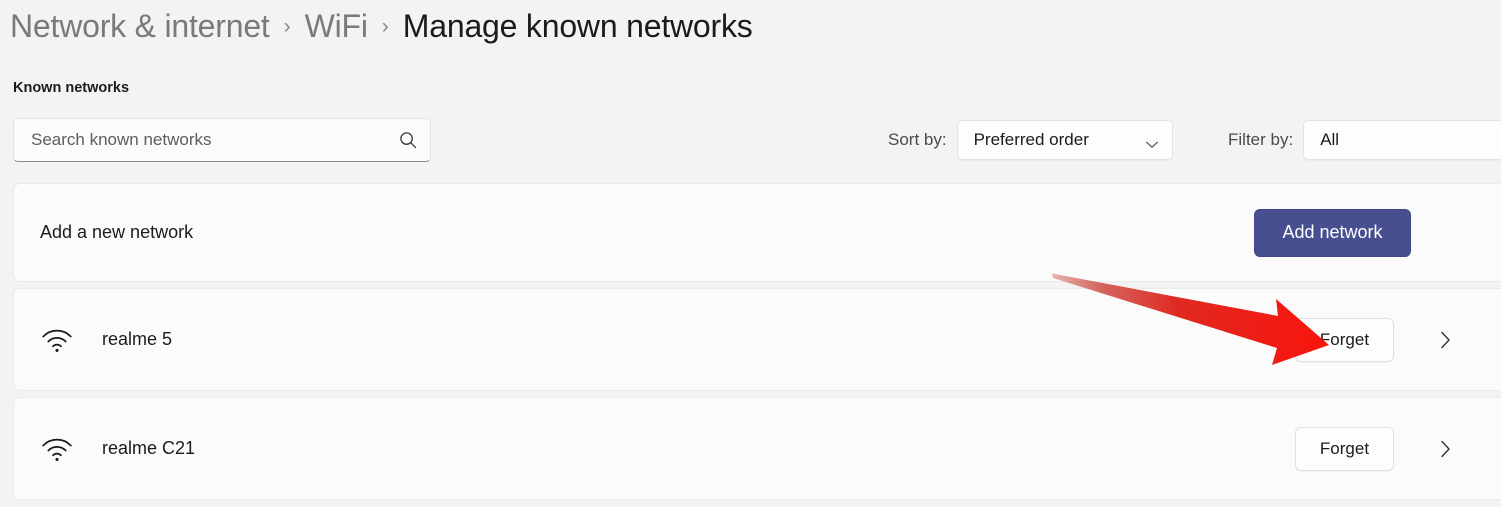  What do you see at coordinates (336, 26) in the screenshot?
I see `breadcrumb-item-wifi: WiFi` at bounding box center [336, 26].